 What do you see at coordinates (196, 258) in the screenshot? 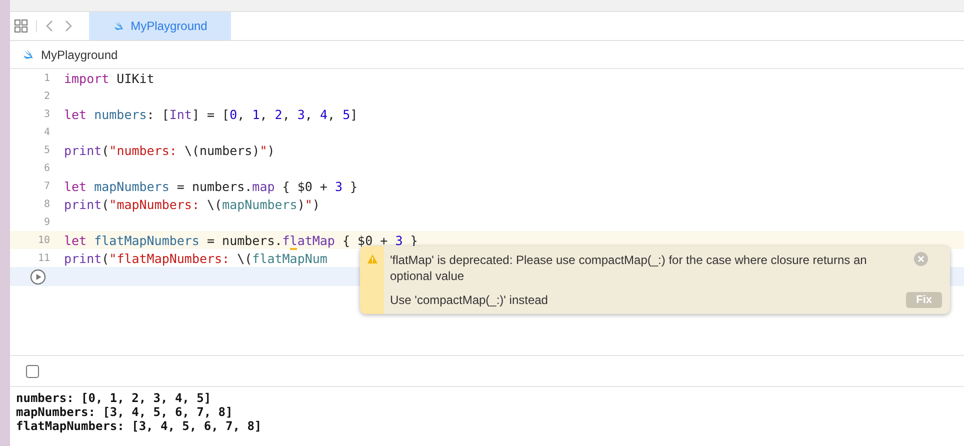
I see `code-line: print("flatMapNumbers: \(flatMapNum` at bounding box center [196, 258].